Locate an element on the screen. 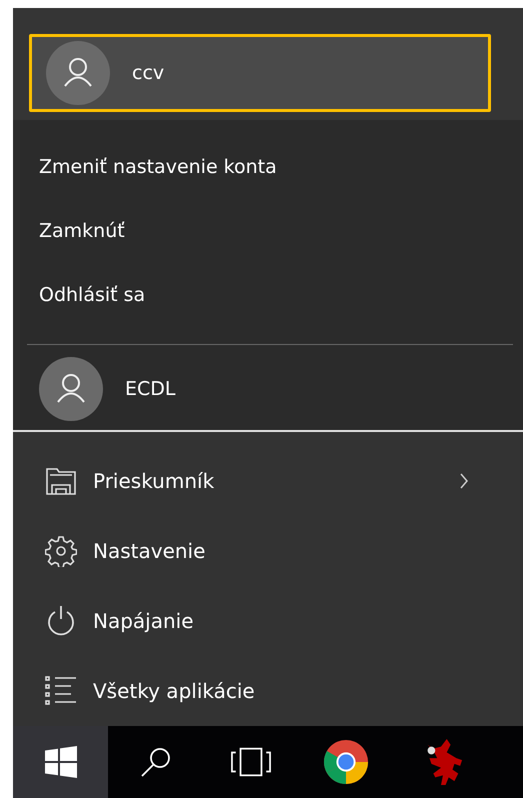 This screenshot has width=523, height=798. account-menu-item: Zamknúť is located at coordinates (69, 246).